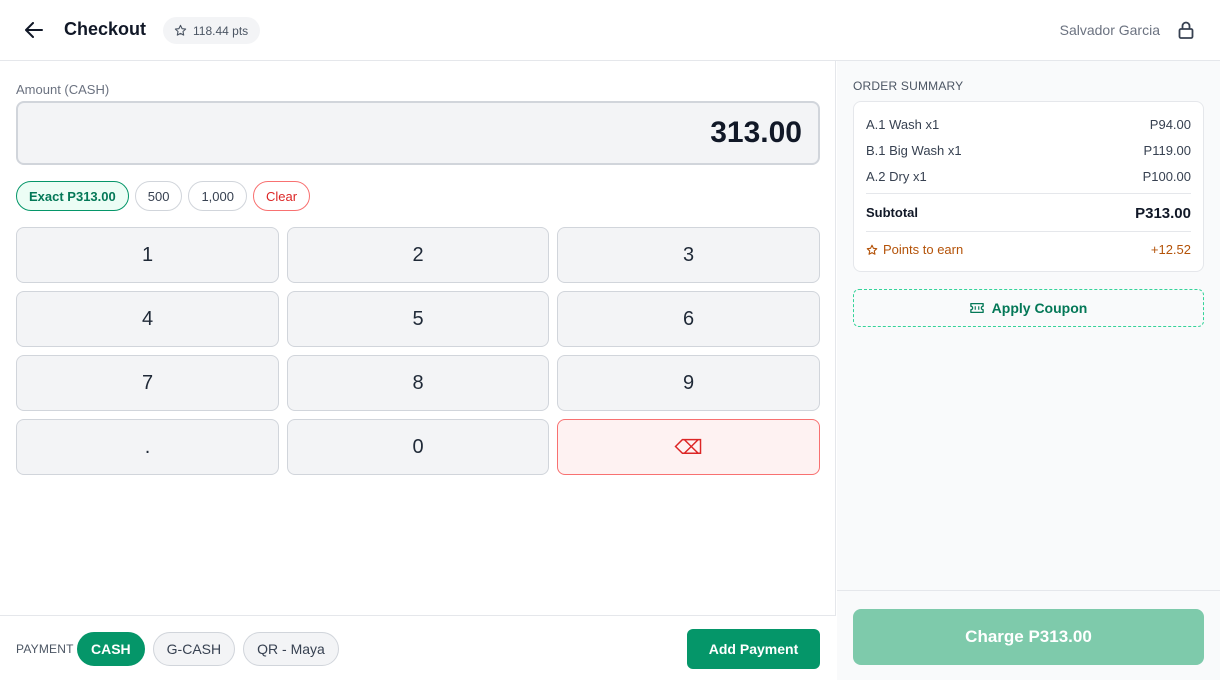  I want to click on payment-label: PAYMENT, so click(45, 649).